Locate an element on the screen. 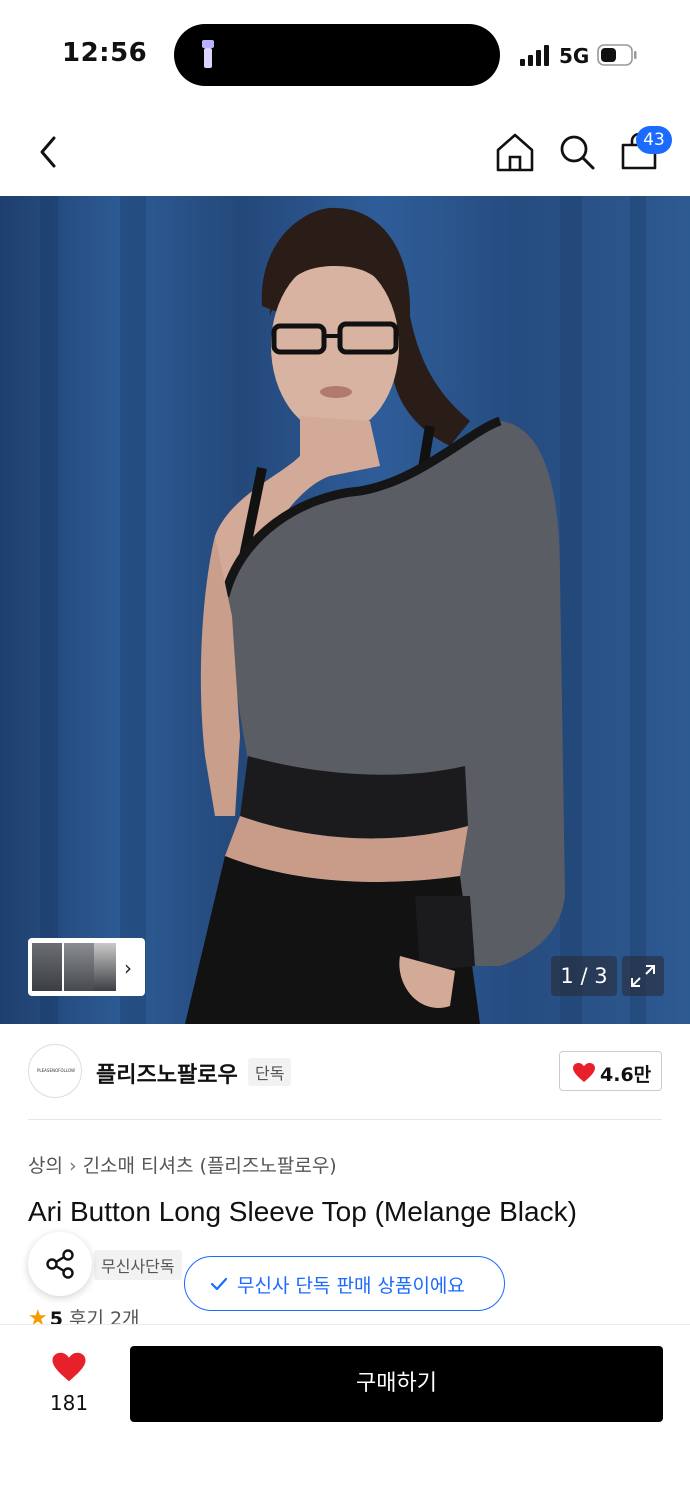 This screenshot has height=1500, width=690. expand-icon is located at coordinates (643, 976).